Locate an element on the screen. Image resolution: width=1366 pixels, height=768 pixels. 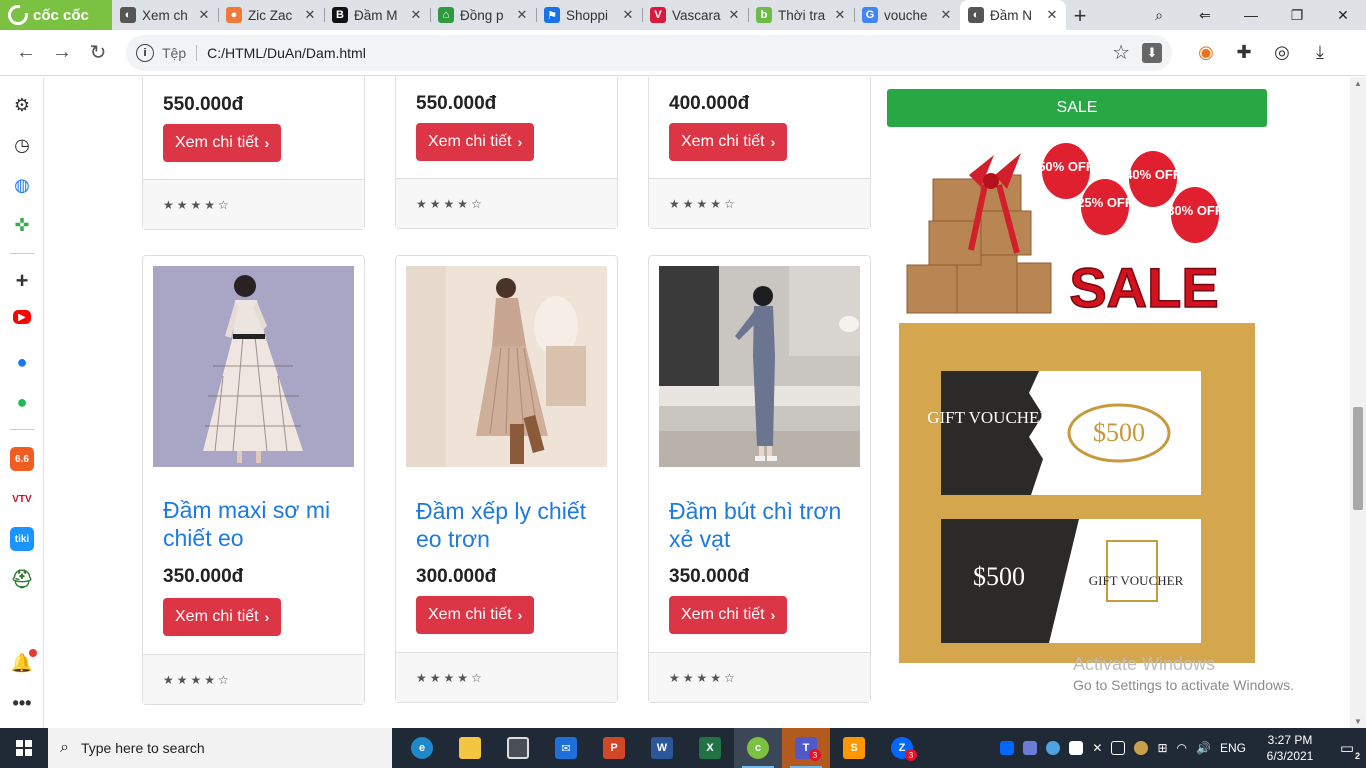
taskbar-edge: e is located at coordinates (422, 748).